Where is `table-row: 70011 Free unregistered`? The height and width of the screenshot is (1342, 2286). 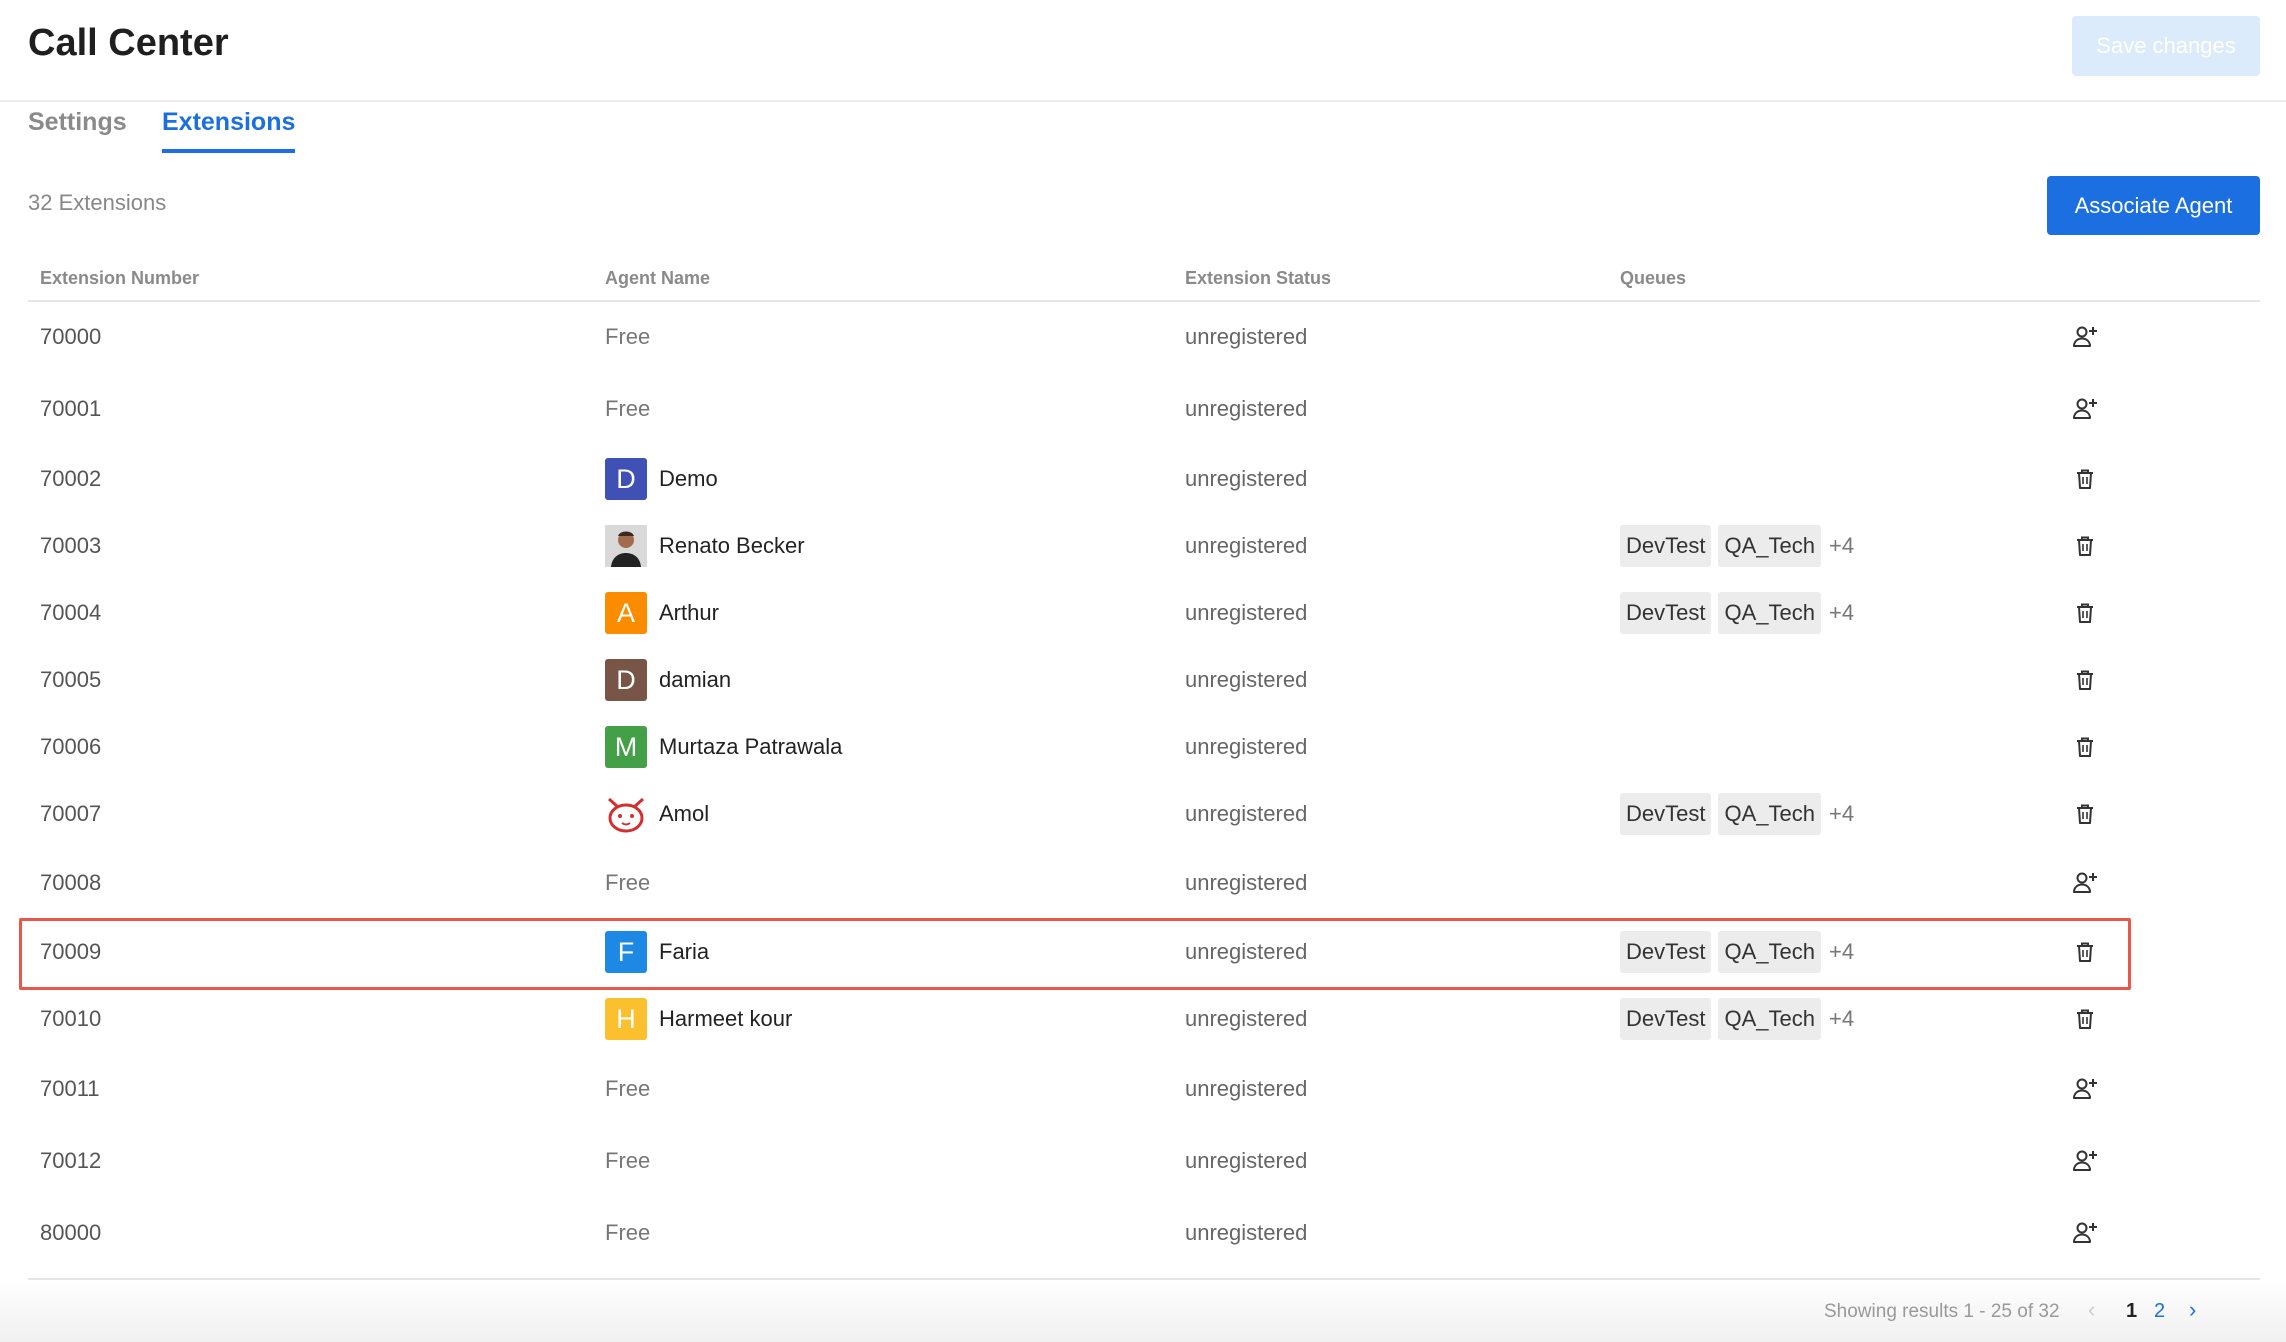
table-row: 70011 Free unregistered is located at coordinates (1144, 1089).